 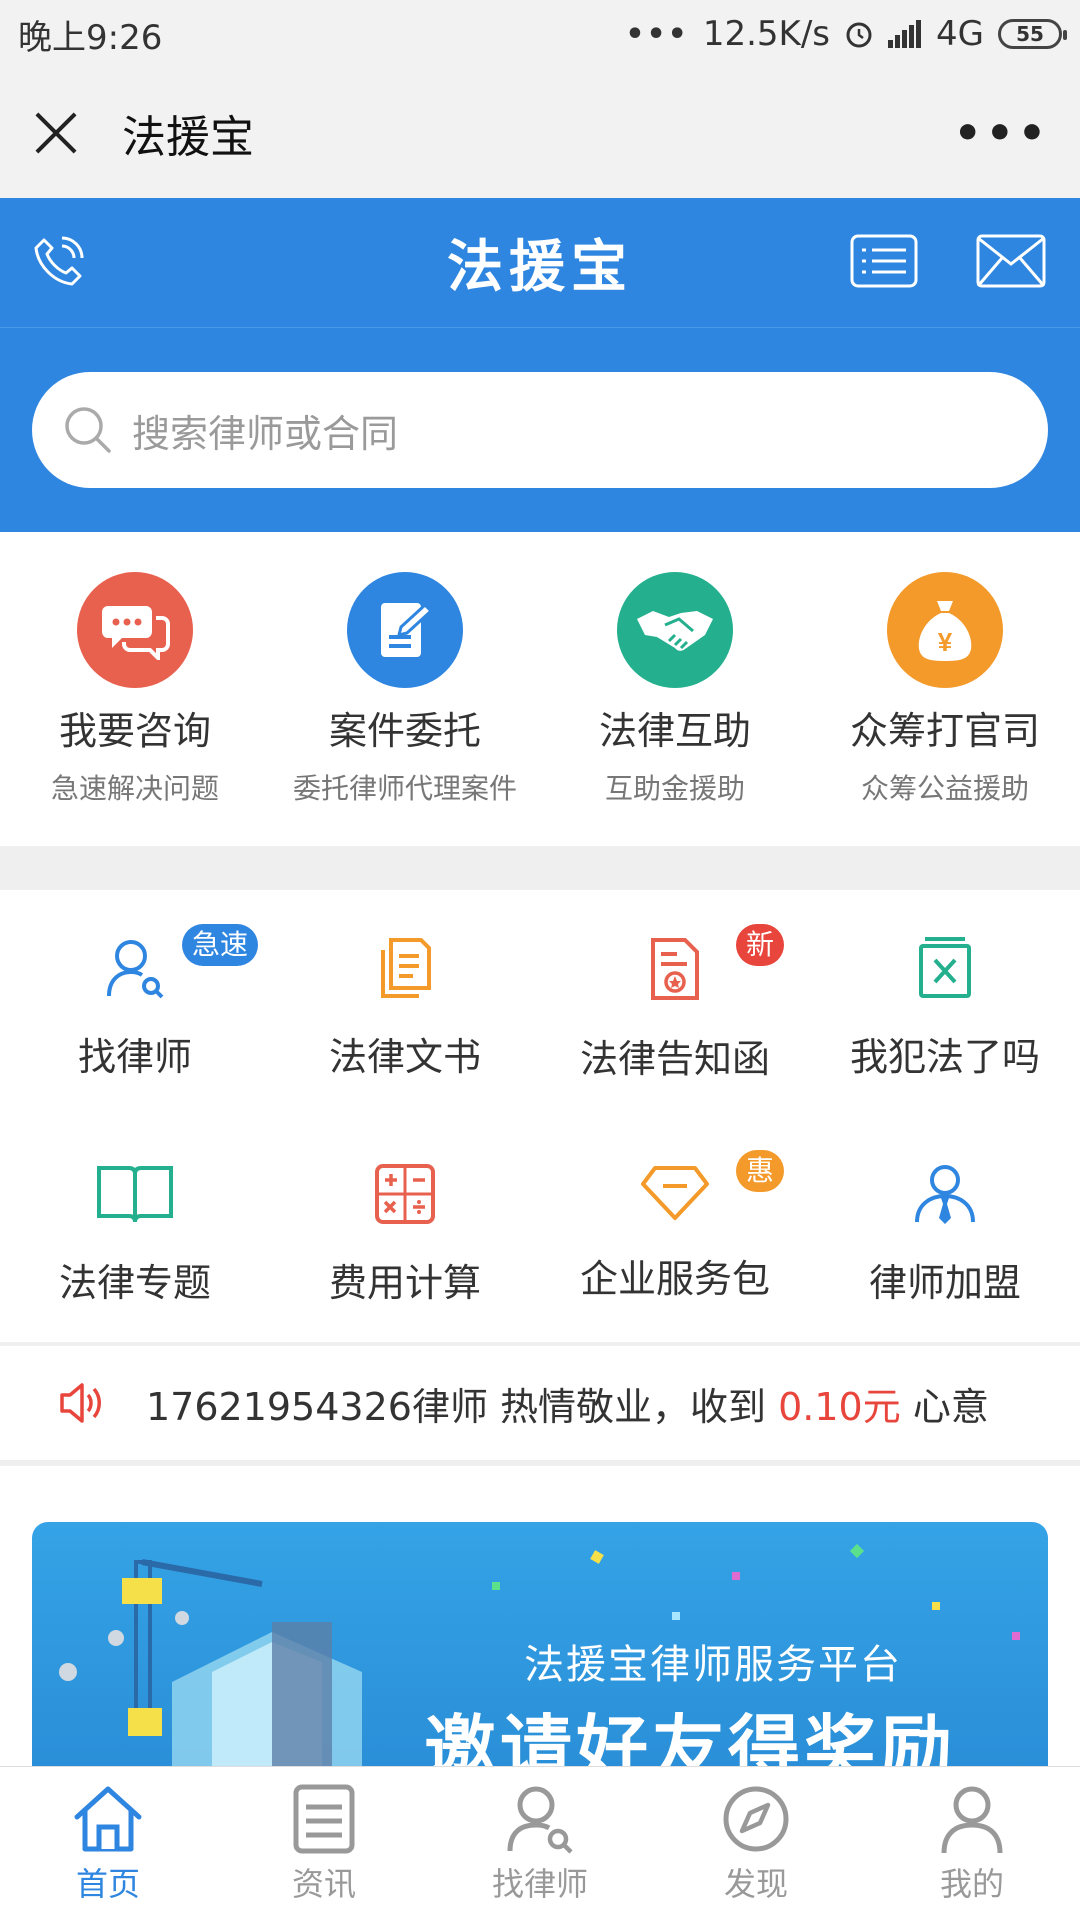 I want to click on tool-find-lawyer: 急速 找律师, so click(x=135, y=989).